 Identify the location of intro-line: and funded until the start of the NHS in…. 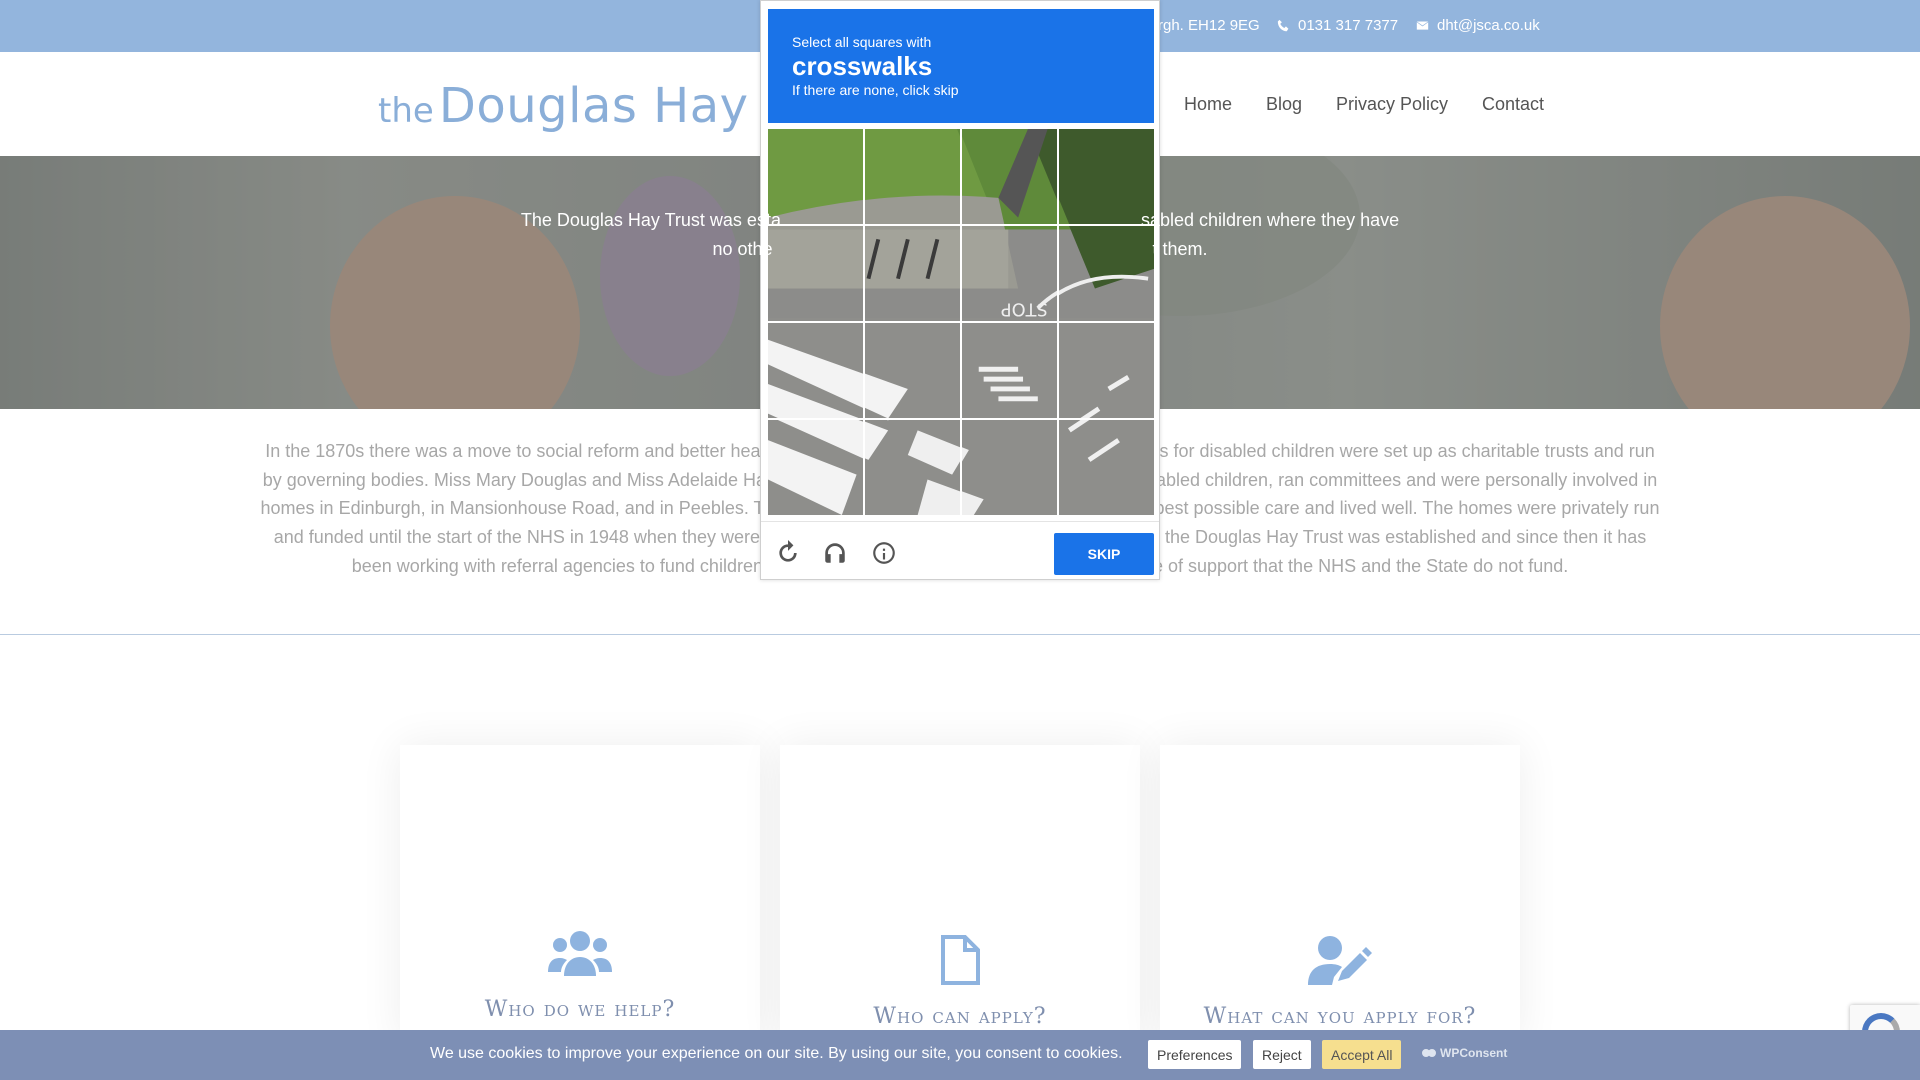
(516, 537).